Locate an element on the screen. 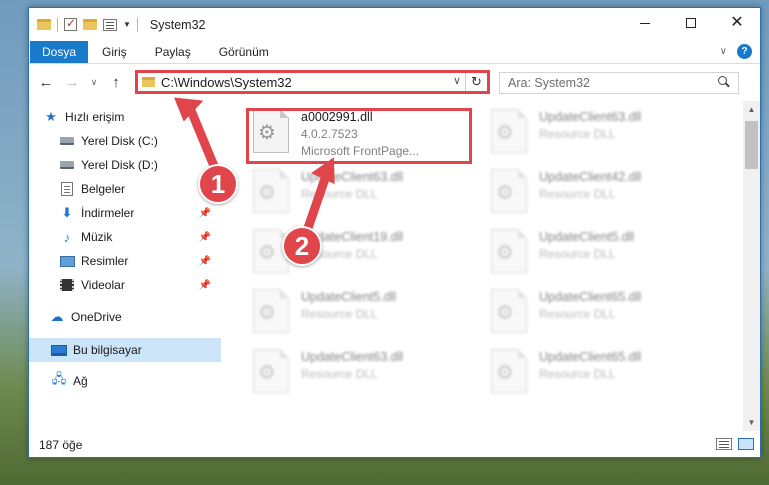  nav-item-label: Müzik is located at coordinates (97, 237).